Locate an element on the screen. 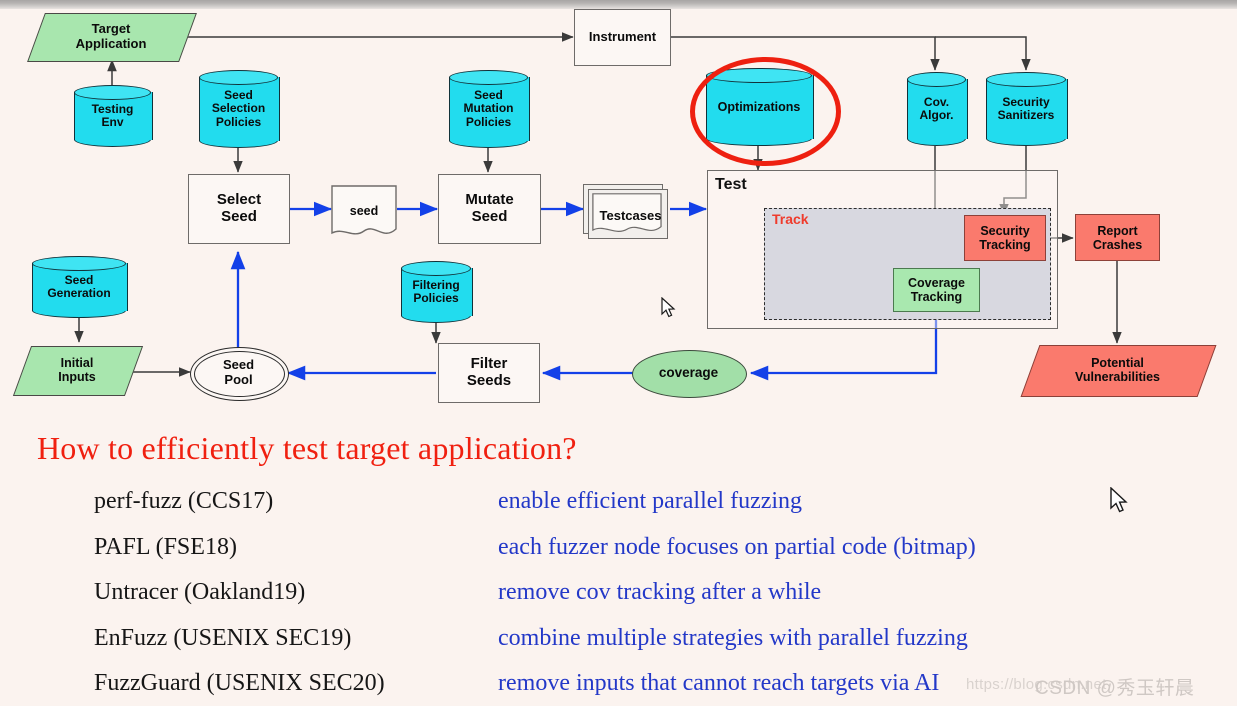  node-label: Instrument is located at coordinates (622, 37).